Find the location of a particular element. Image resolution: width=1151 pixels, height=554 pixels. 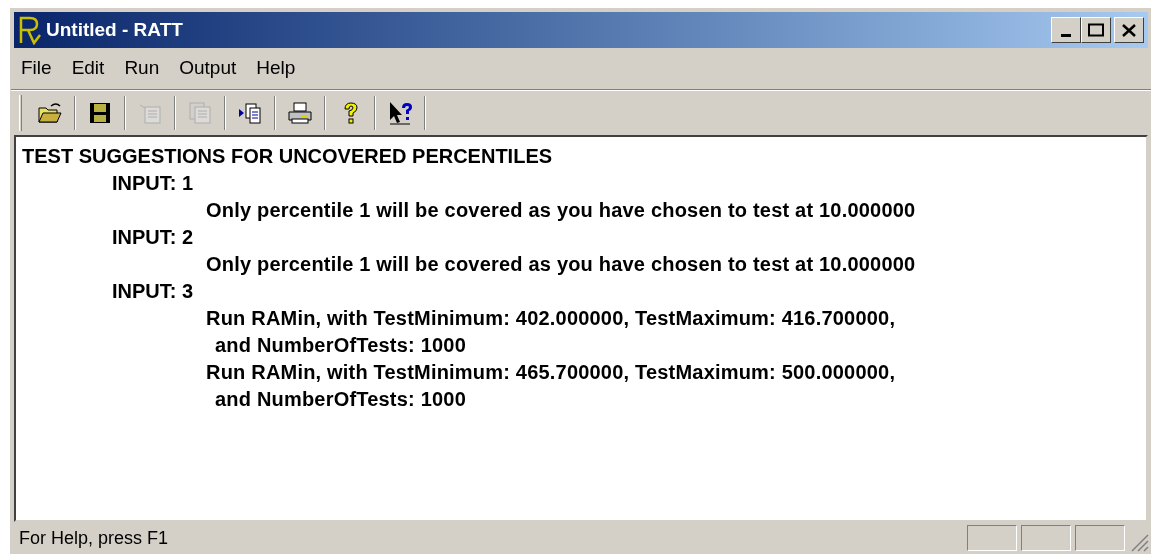

menu-item: Edit is located at coordinates (88, 68).